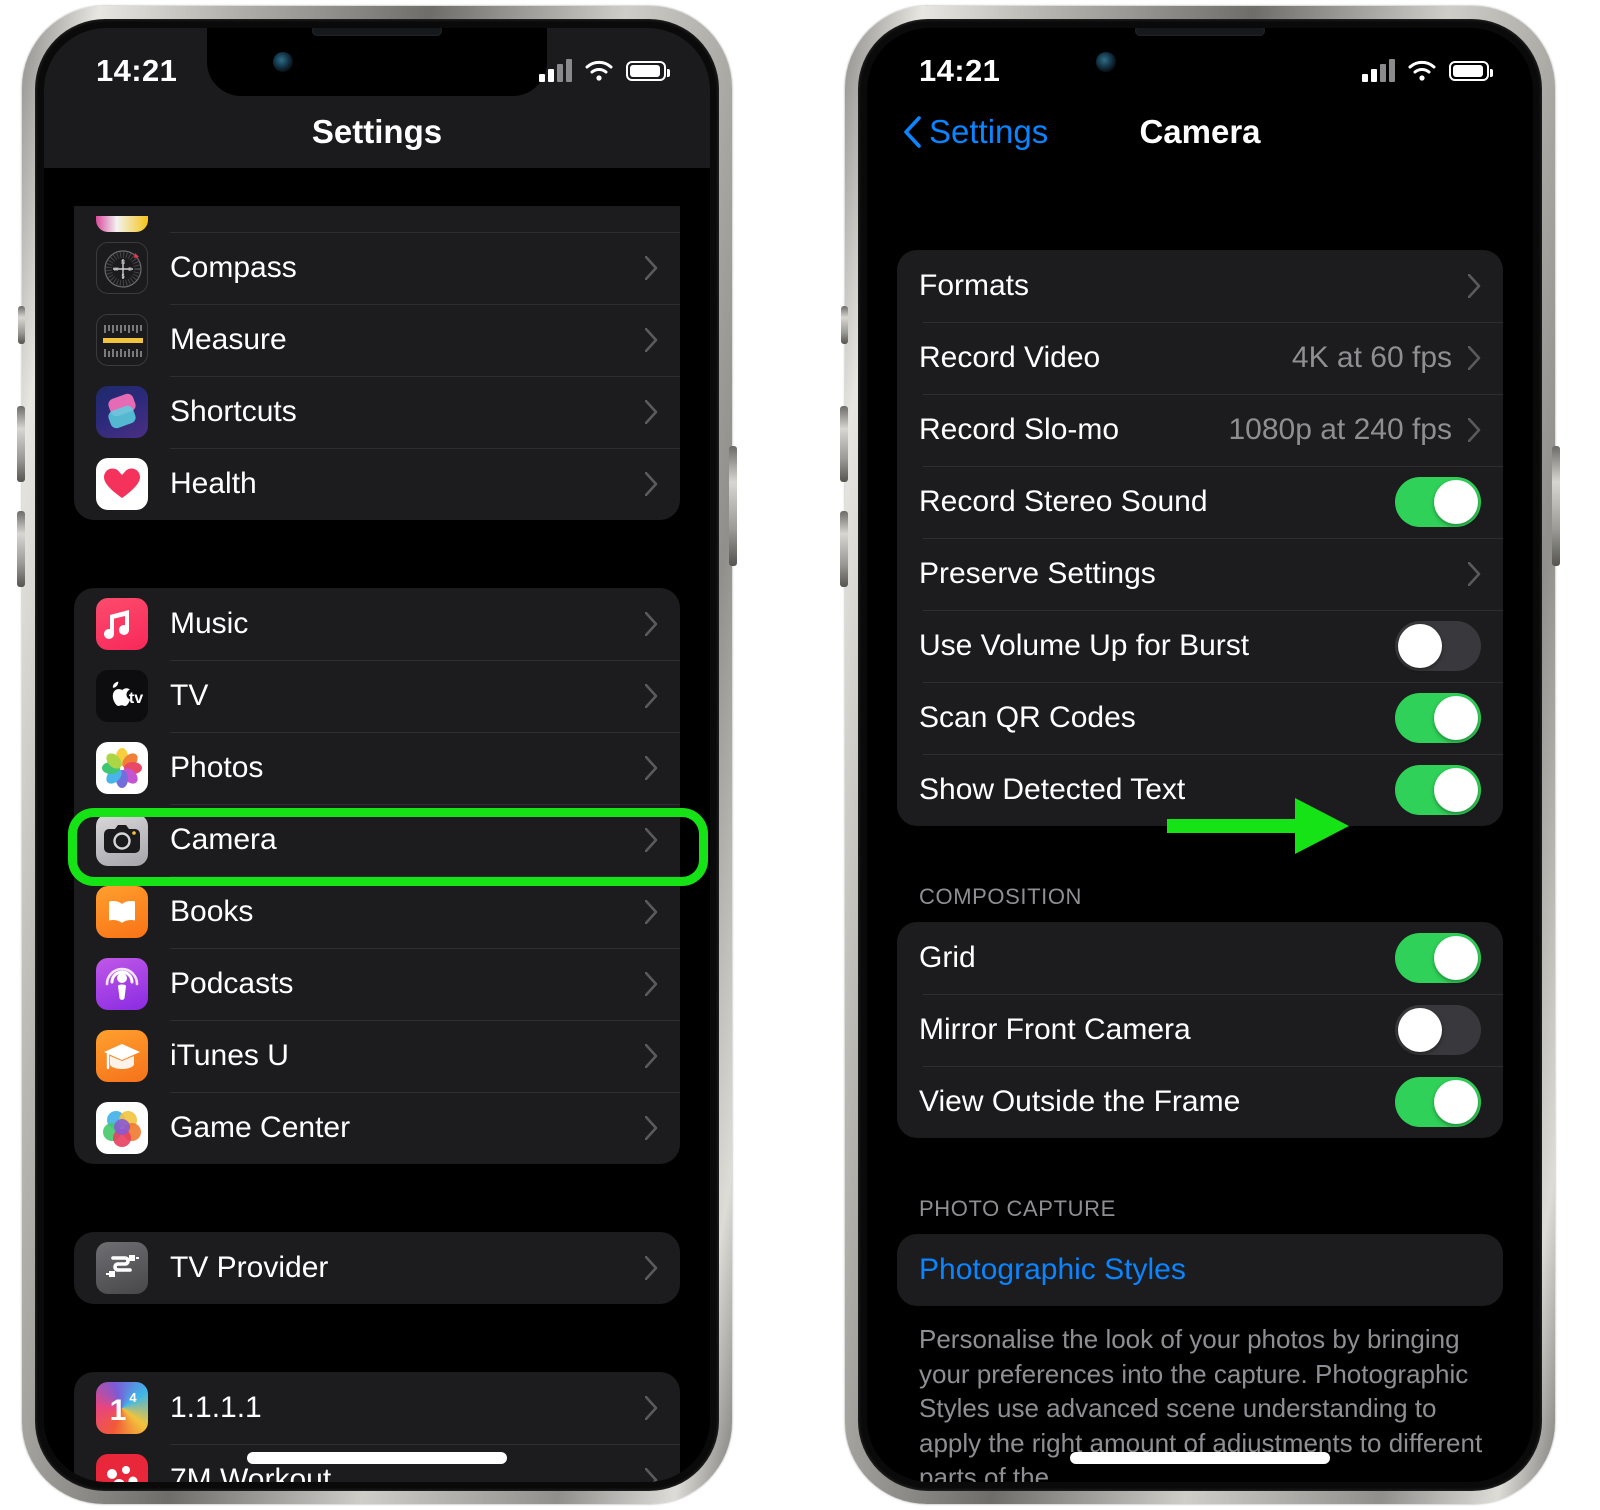 The height and width of the screenshot is (1510, 1600). I want to click on wifi-icon, so click(1422, 70).